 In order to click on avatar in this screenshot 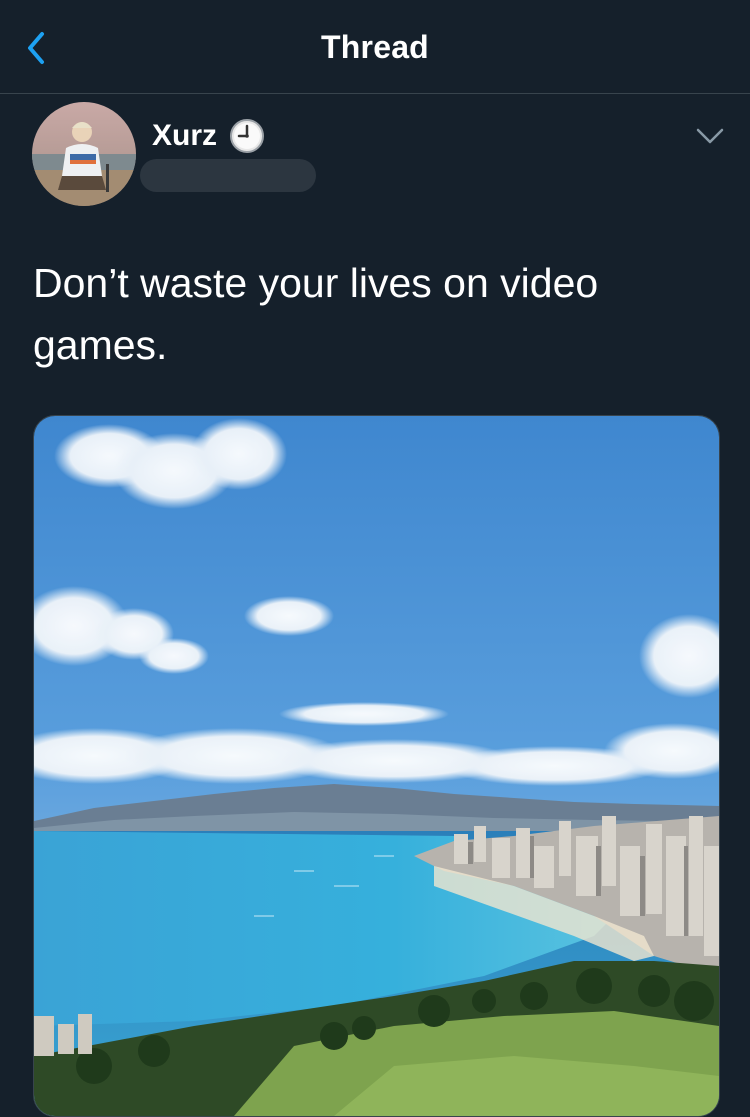, I will do `click(84, 154)`.